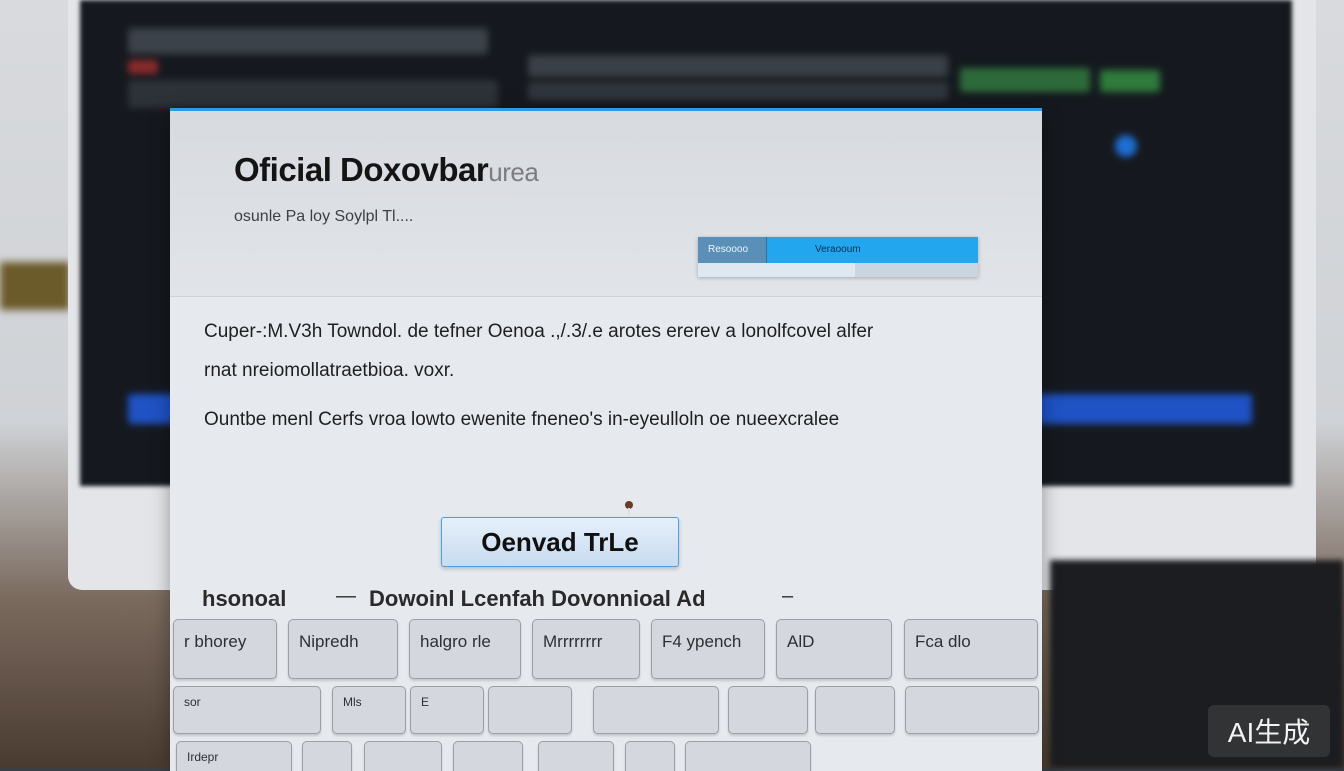 The width and height of the screenshot is (1344, 771). I want to click on download-widget-label: Veraooum, so click(838, 249).